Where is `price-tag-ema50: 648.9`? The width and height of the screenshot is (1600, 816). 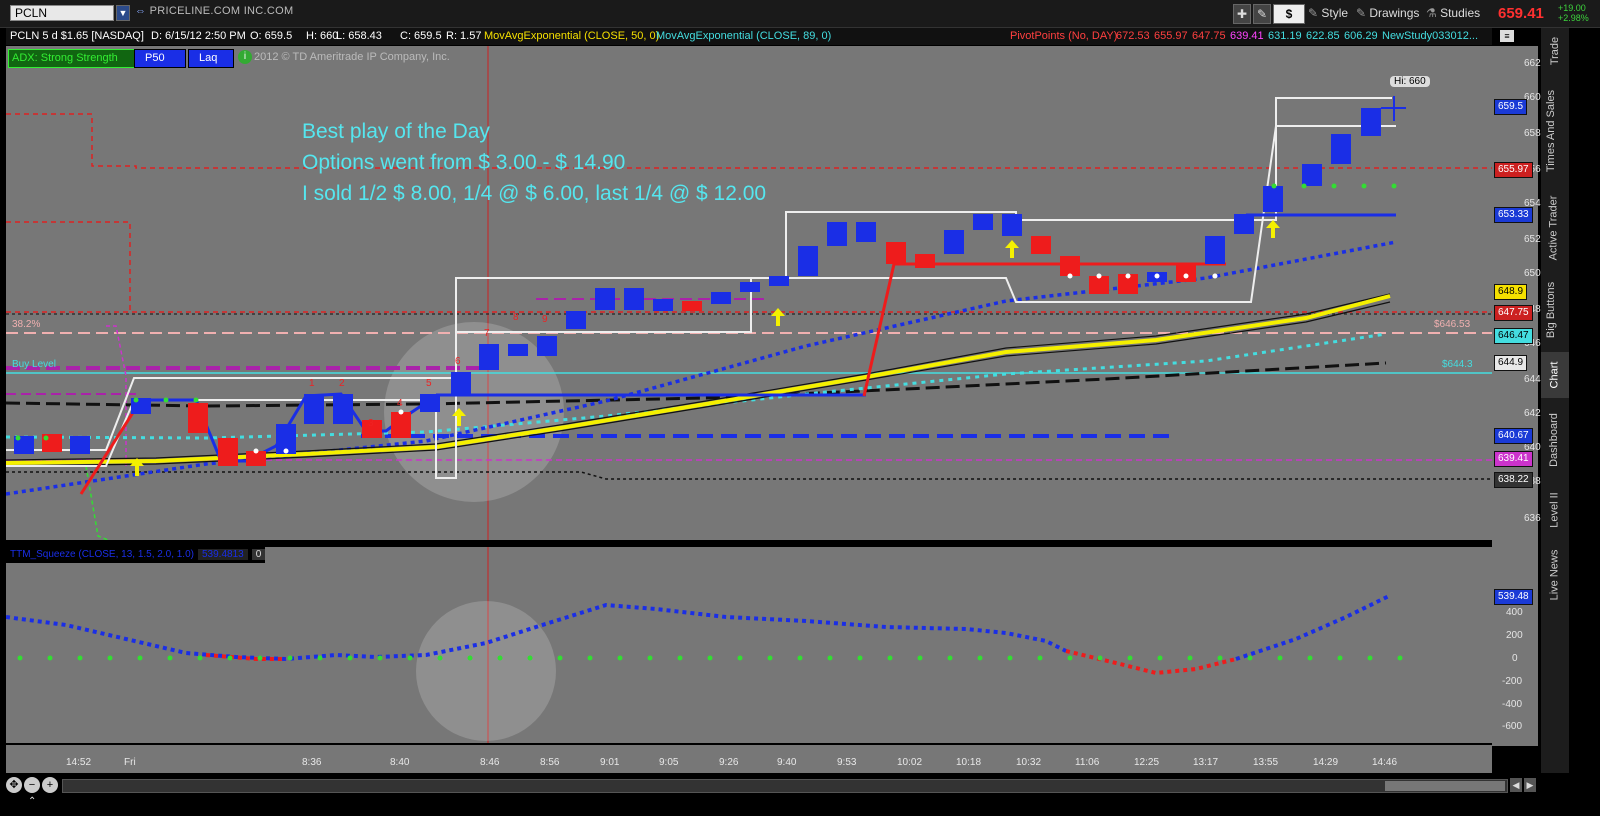
price-tag-ema50: 648.9 is located at coordinates (1511, 292).